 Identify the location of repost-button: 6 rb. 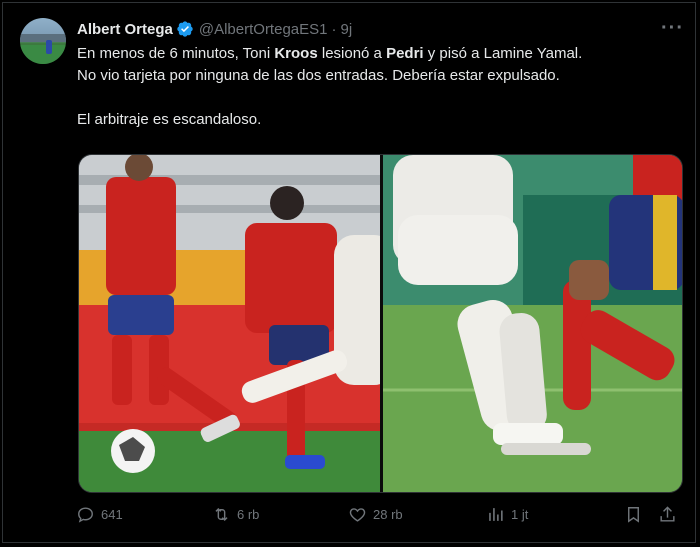
(235, 514).